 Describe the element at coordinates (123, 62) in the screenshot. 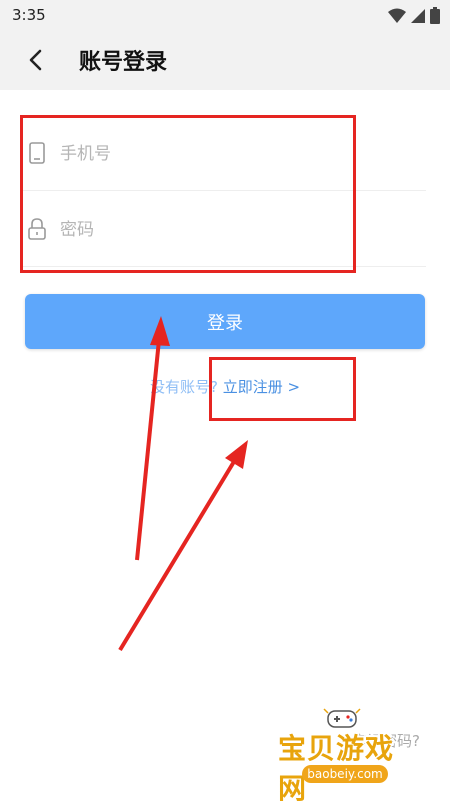

I see `page-title: 账号登录` at that location.